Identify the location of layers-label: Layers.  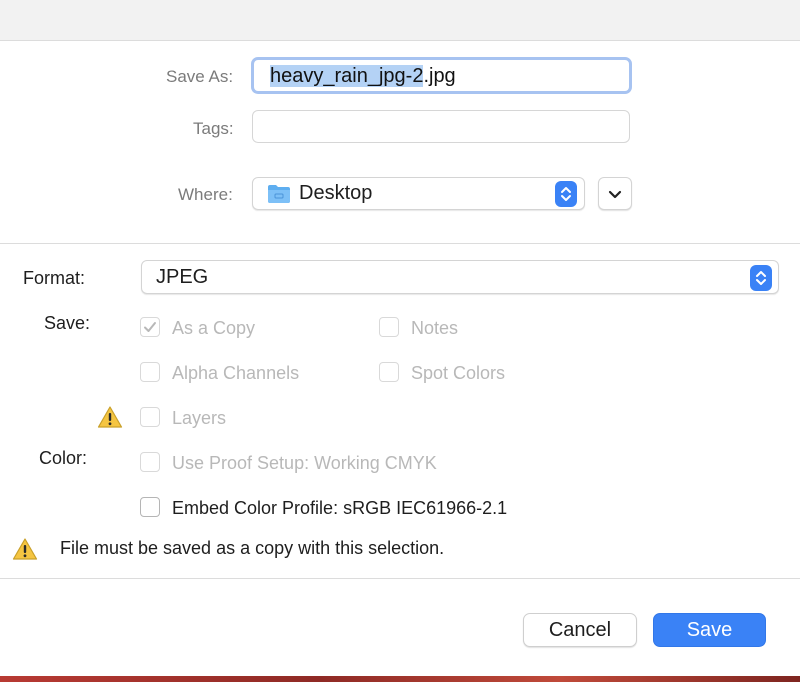
(199, 418).